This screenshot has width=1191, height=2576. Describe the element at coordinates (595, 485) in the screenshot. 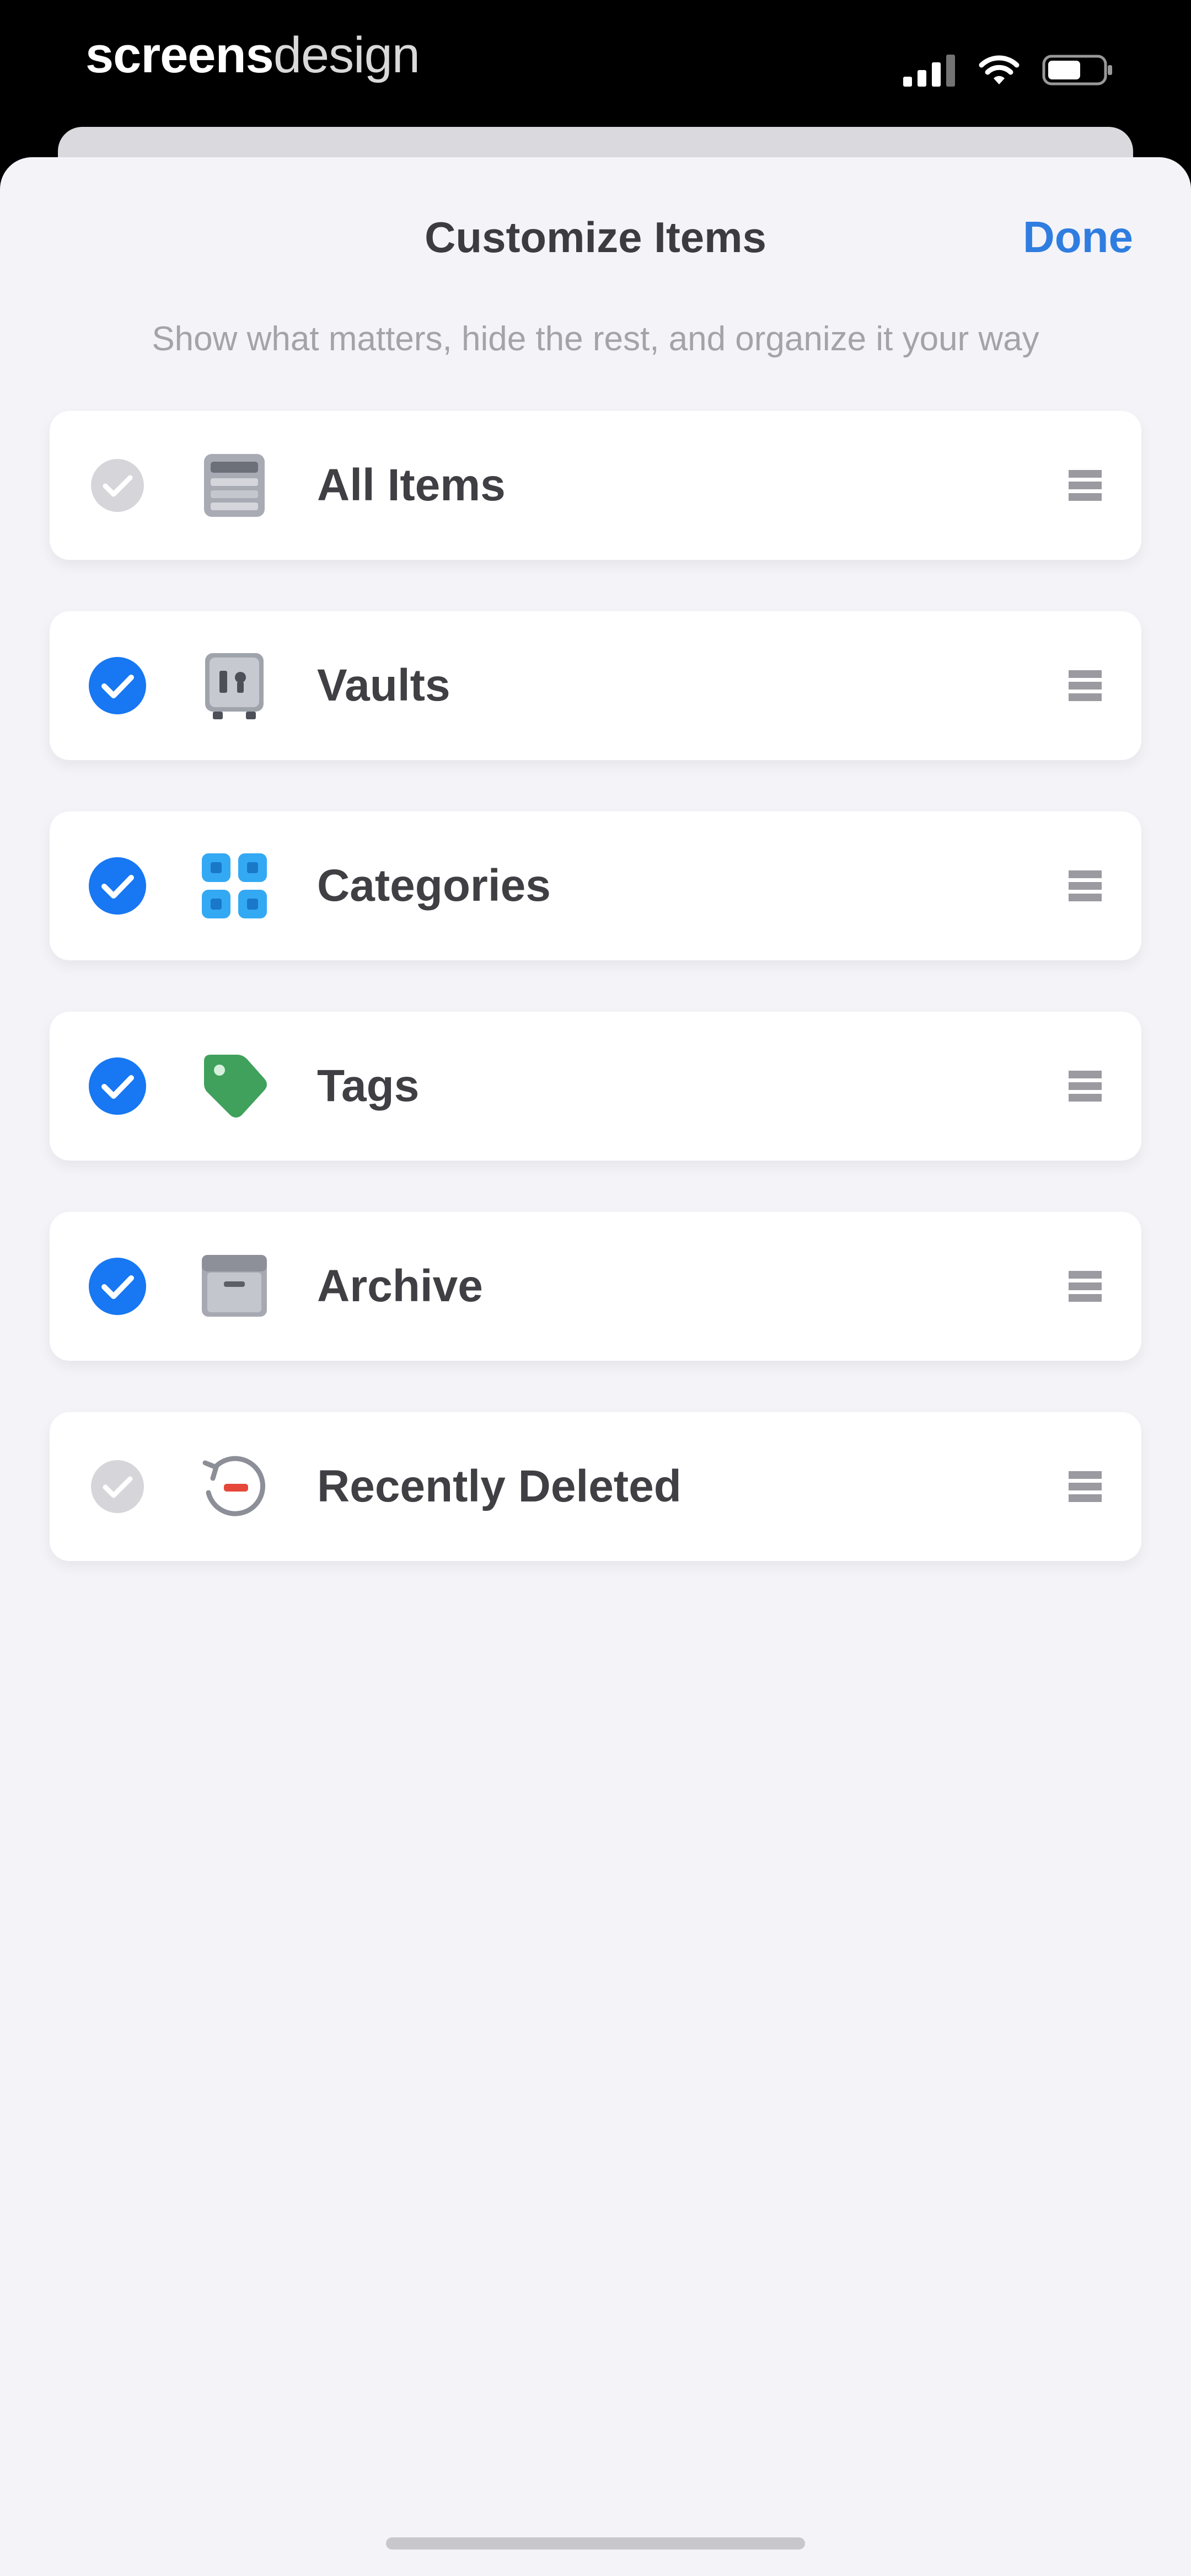

I see `list-item-all-items: All Items` at that location.